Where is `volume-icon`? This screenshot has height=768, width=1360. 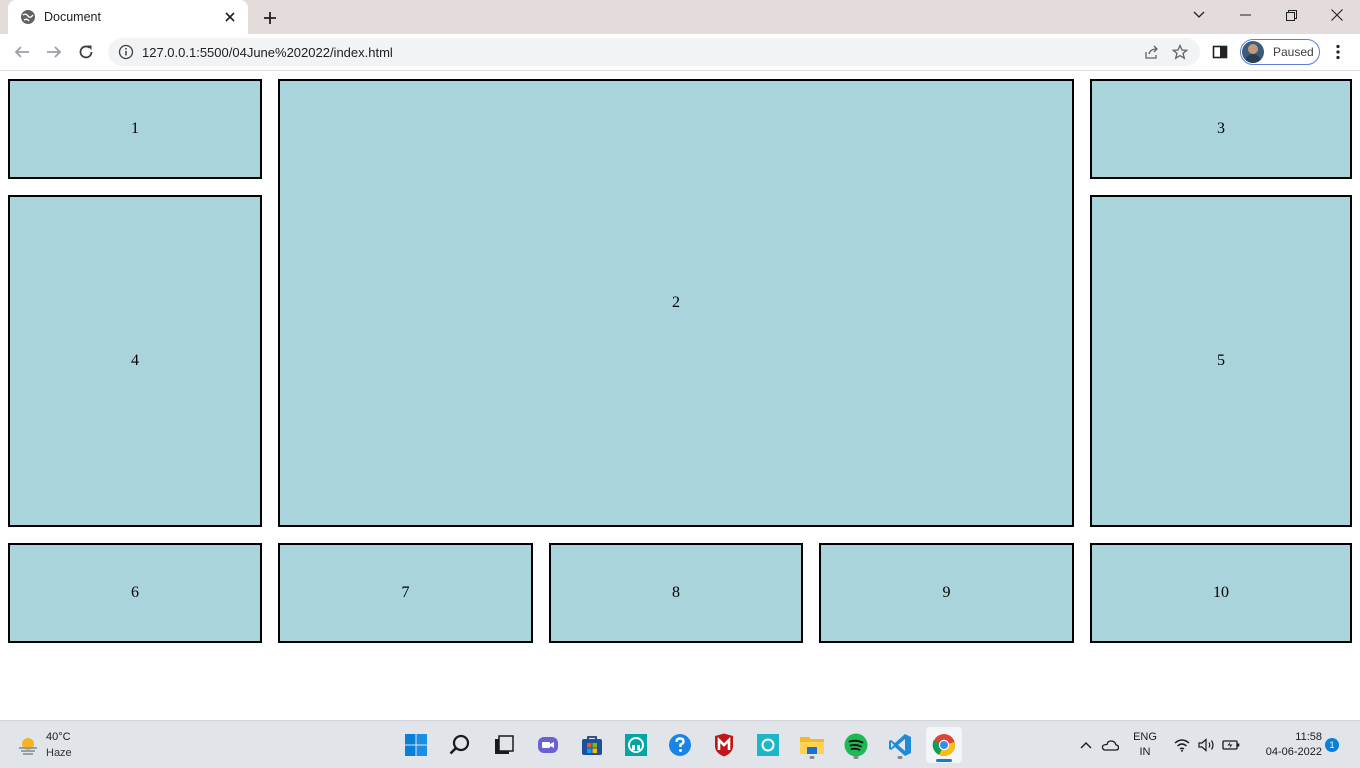 volume-icon is located at coordinates (1207, 745).